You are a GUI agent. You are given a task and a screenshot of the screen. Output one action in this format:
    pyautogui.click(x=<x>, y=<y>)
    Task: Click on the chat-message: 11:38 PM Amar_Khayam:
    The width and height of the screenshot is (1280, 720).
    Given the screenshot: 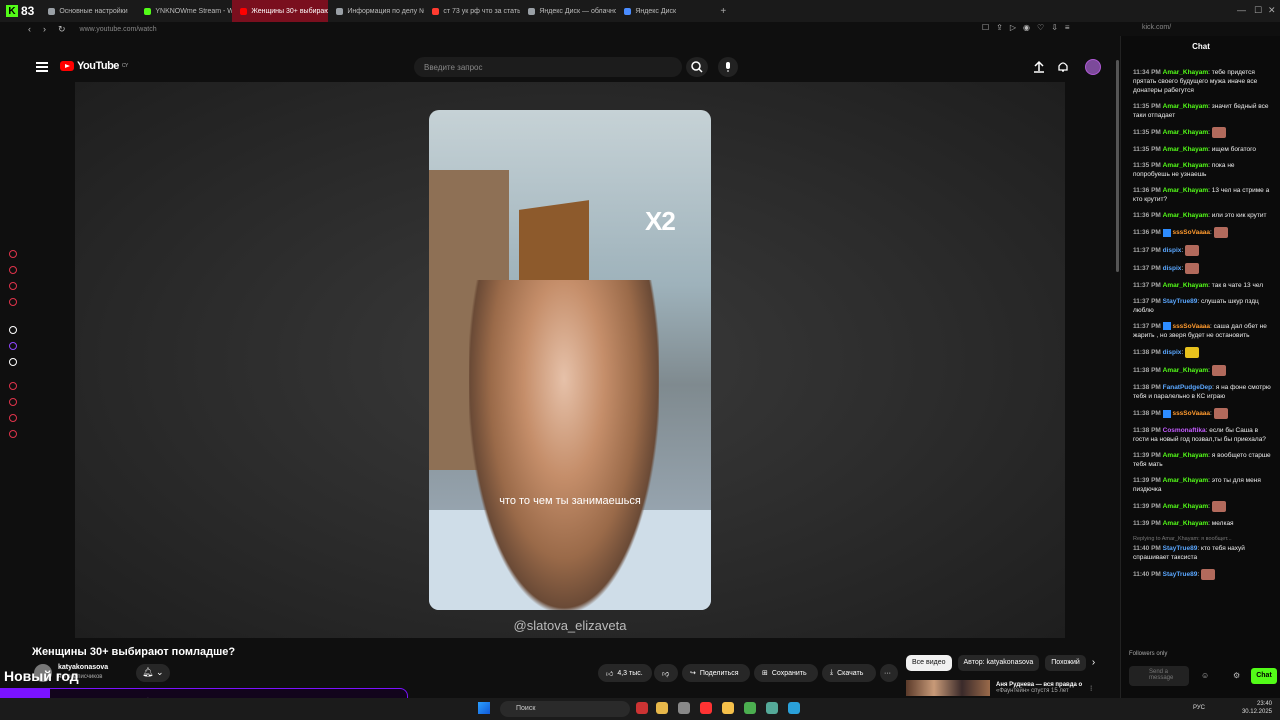 What is the action you would take?
    pyautogui.click(x=1203, y=370)
    